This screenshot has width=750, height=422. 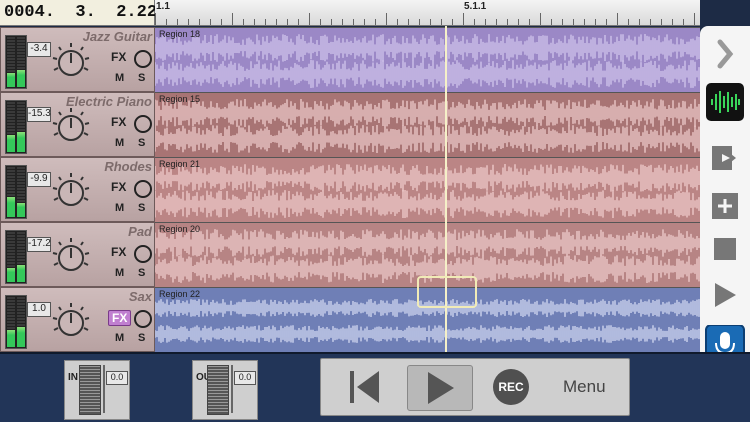 What do you see at coordinates (83, 13) in the screenshot?
I see `position-counter: 0004. 3. 2.221` at bounding box center [83, 13].